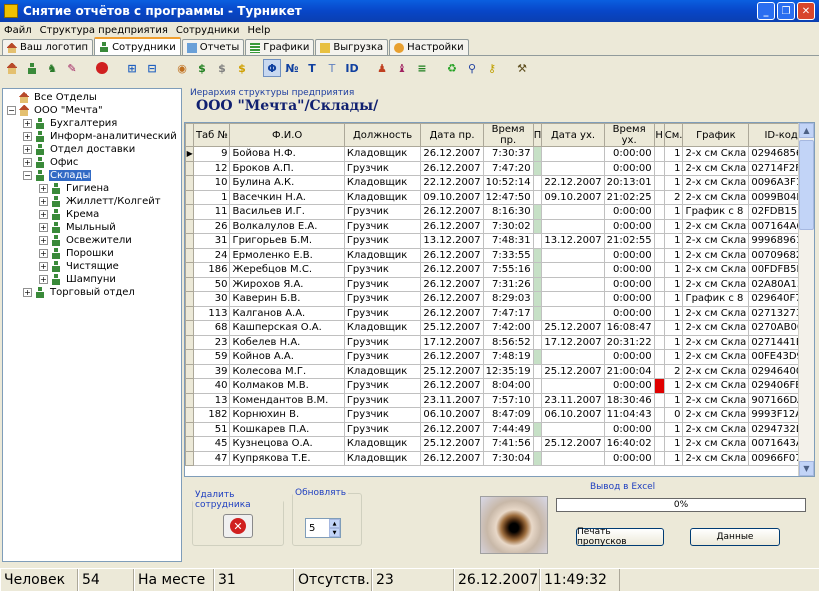 This screenshot has width=819, height=591. What do you see at coordinates (522, 68) in the screenshot?
I see `tools-icon: ⚒` at bounding box center [522, 68].